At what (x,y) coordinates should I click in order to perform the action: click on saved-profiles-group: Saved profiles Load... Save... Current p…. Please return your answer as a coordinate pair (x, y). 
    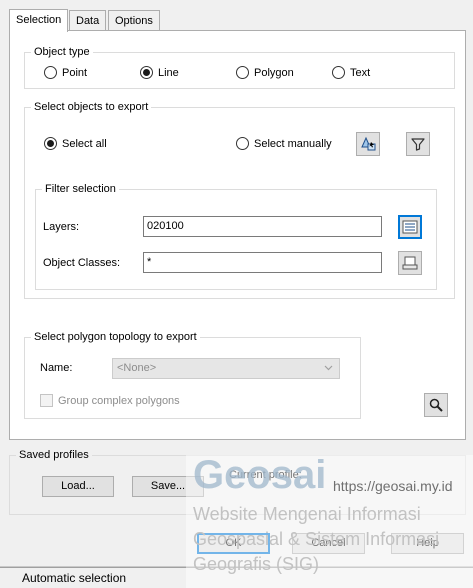
    Looking at the image, I should click on (237, 482).